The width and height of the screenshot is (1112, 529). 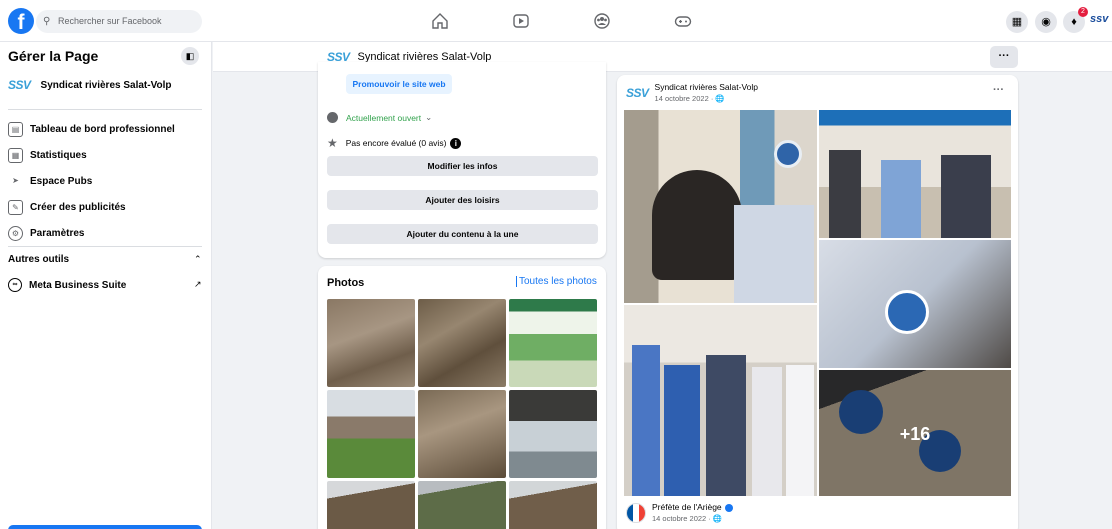 I want to click on post-date: 14 octobre 2022 · 🌐, so click(x=706, y=98).